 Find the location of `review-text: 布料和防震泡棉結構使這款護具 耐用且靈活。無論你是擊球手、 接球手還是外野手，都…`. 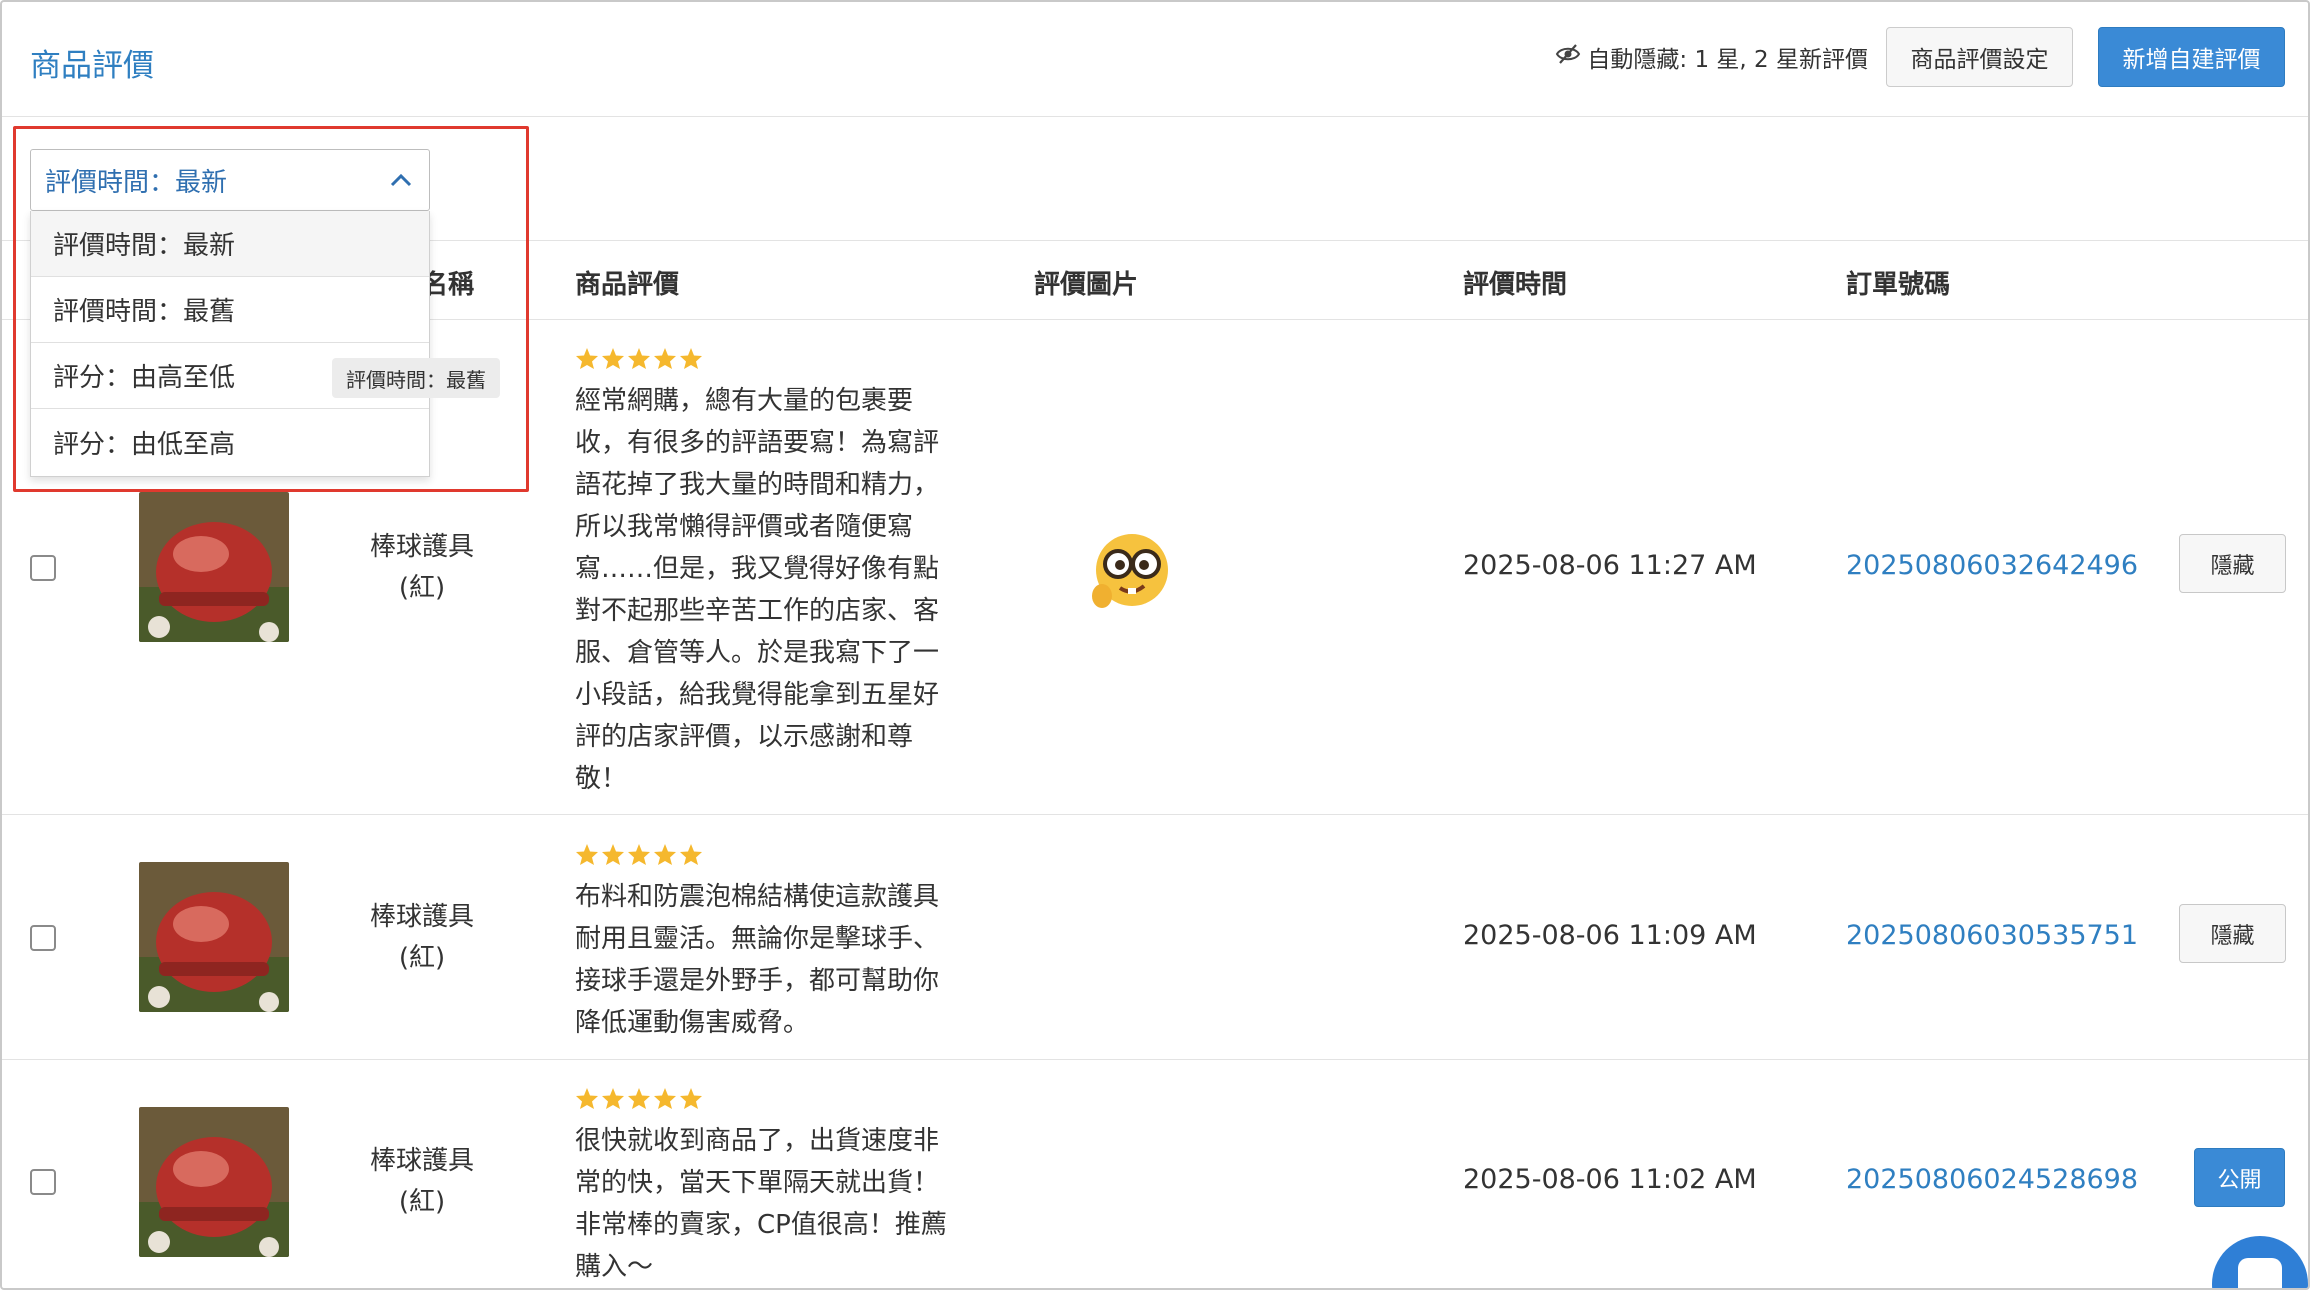

review-text: 布料和防震泡棉結構使這款護具 耐用且靈活。無論你是擊球手、 接球手還是外野手，都… is located at coordinates (780, 960).